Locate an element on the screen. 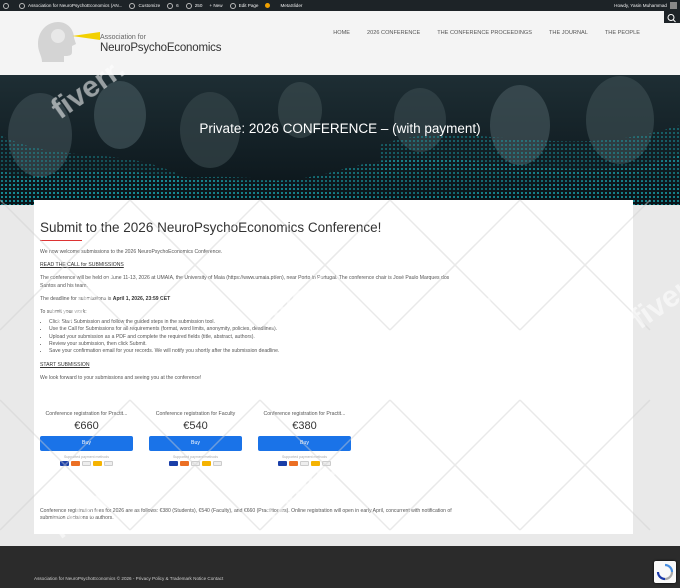  admin-new-label: + New is located at coordinates (216, 5).